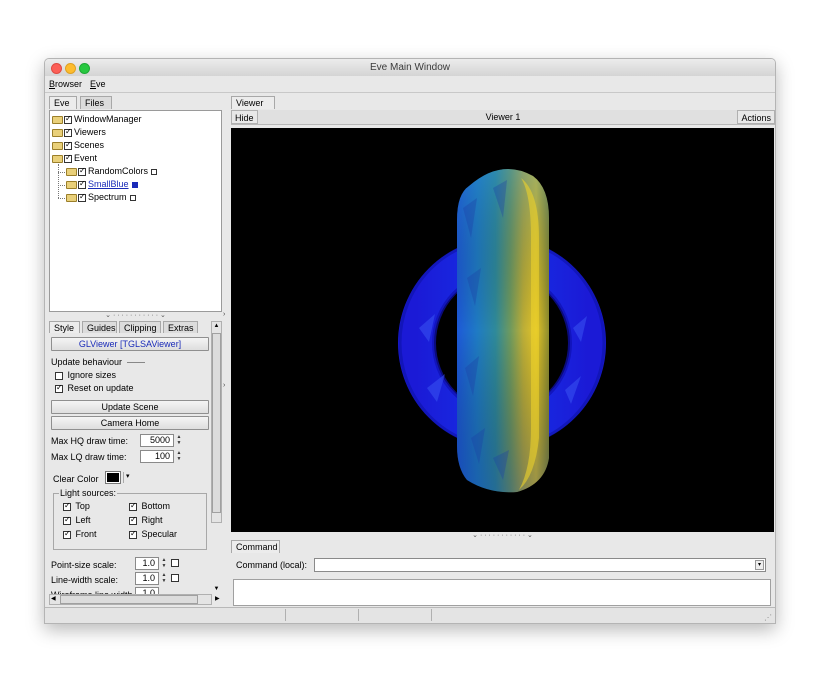 The height and width of the screenshot is (691, 820). Describe the element at coordinates (216, 589) in the screenshot. I see `scroll-down-arrow-icon: ▼` at that location.